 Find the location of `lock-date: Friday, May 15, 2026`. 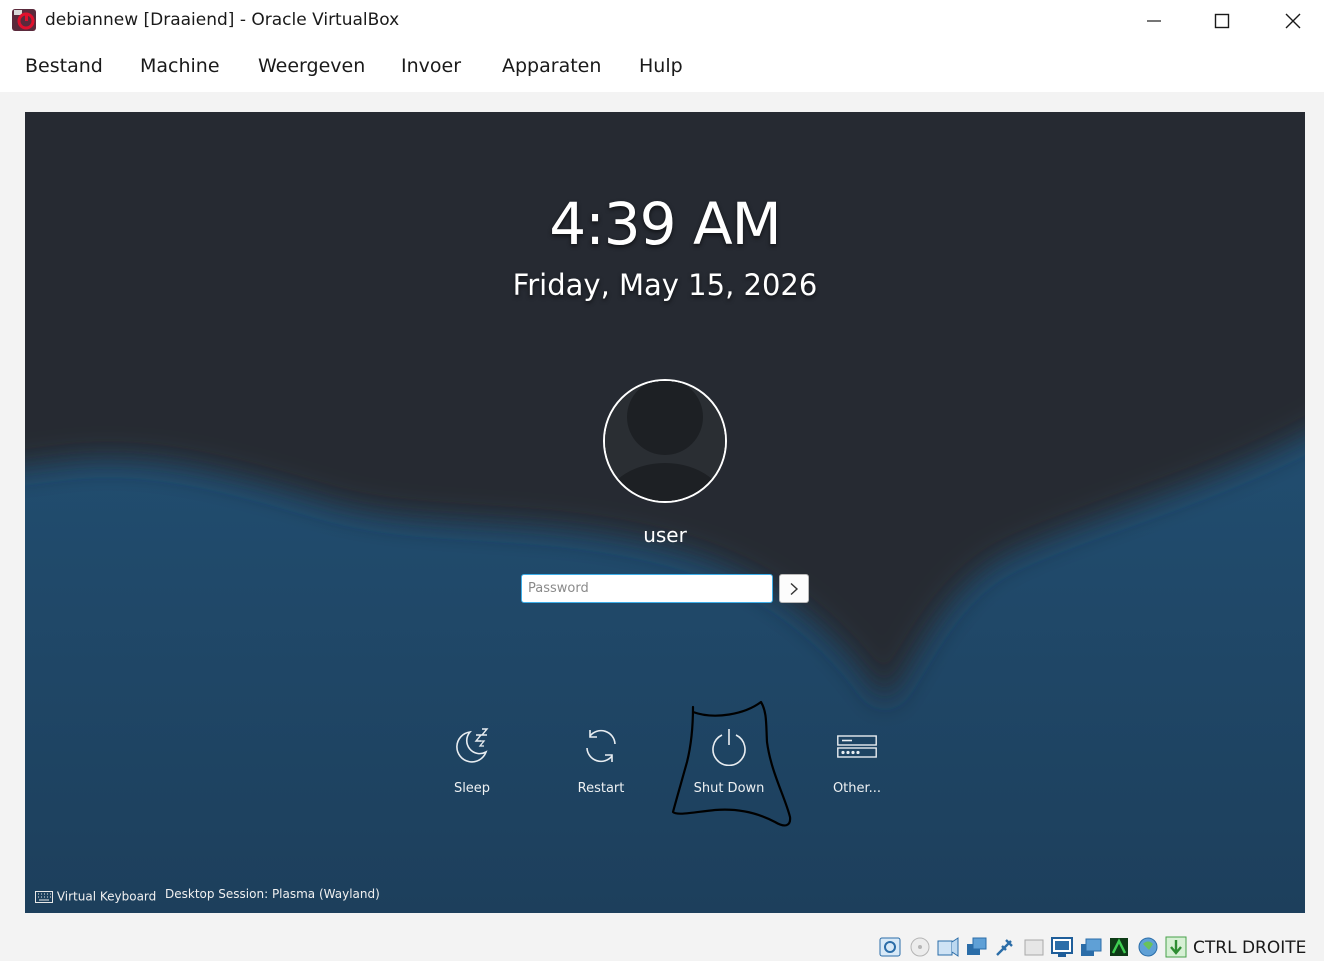

lock-date: Friday, May 15, 2026 is located at coordinates (665, 285).